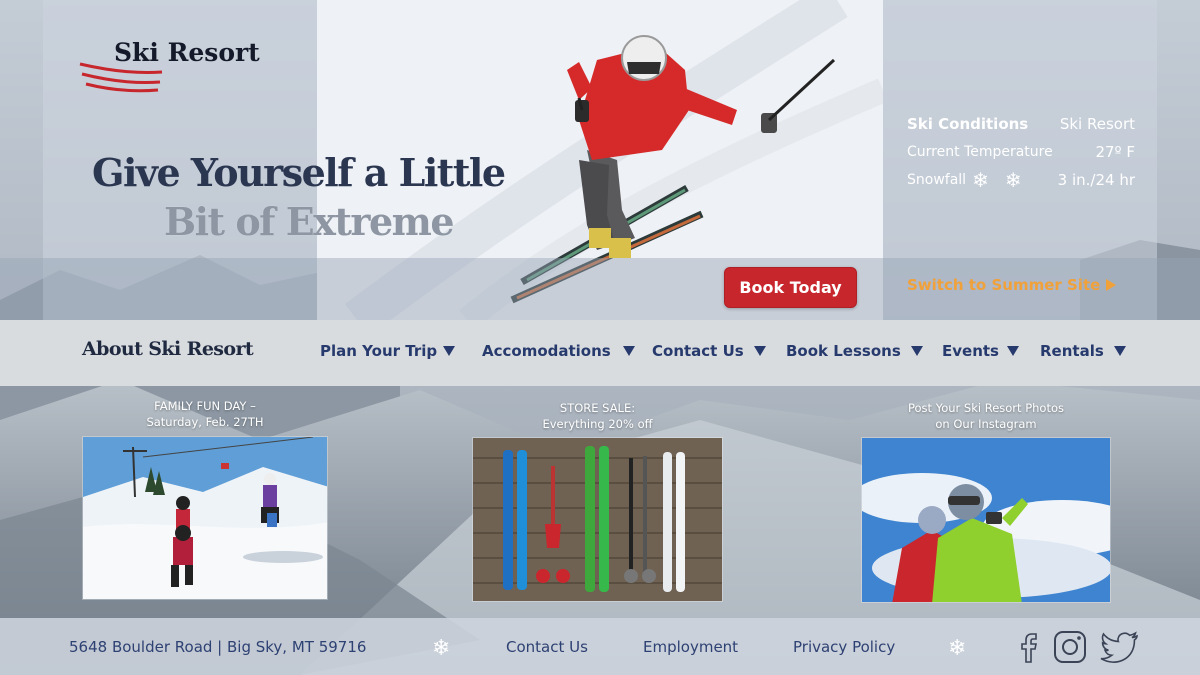 Image resolution: width=1200 pixels, height=675 pixels. I want to click on nav-item-label: Plan Your Trip, so click(379, 351).